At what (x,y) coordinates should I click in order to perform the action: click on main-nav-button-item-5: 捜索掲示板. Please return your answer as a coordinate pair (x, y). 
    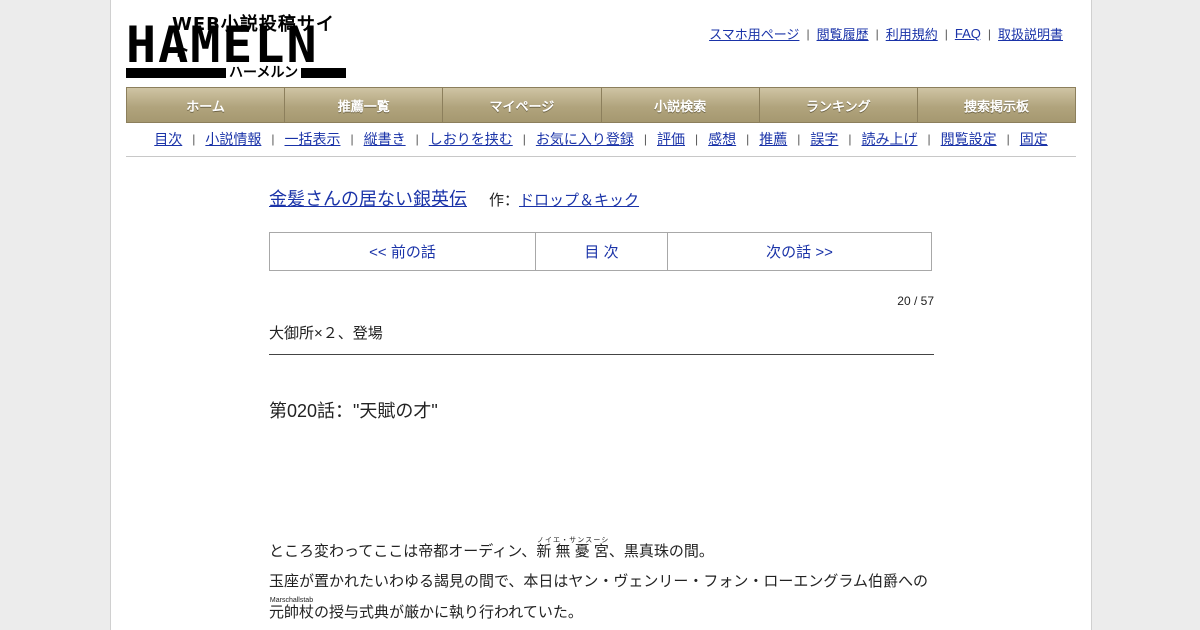
    Looking at the image, I should click on (996, 105).